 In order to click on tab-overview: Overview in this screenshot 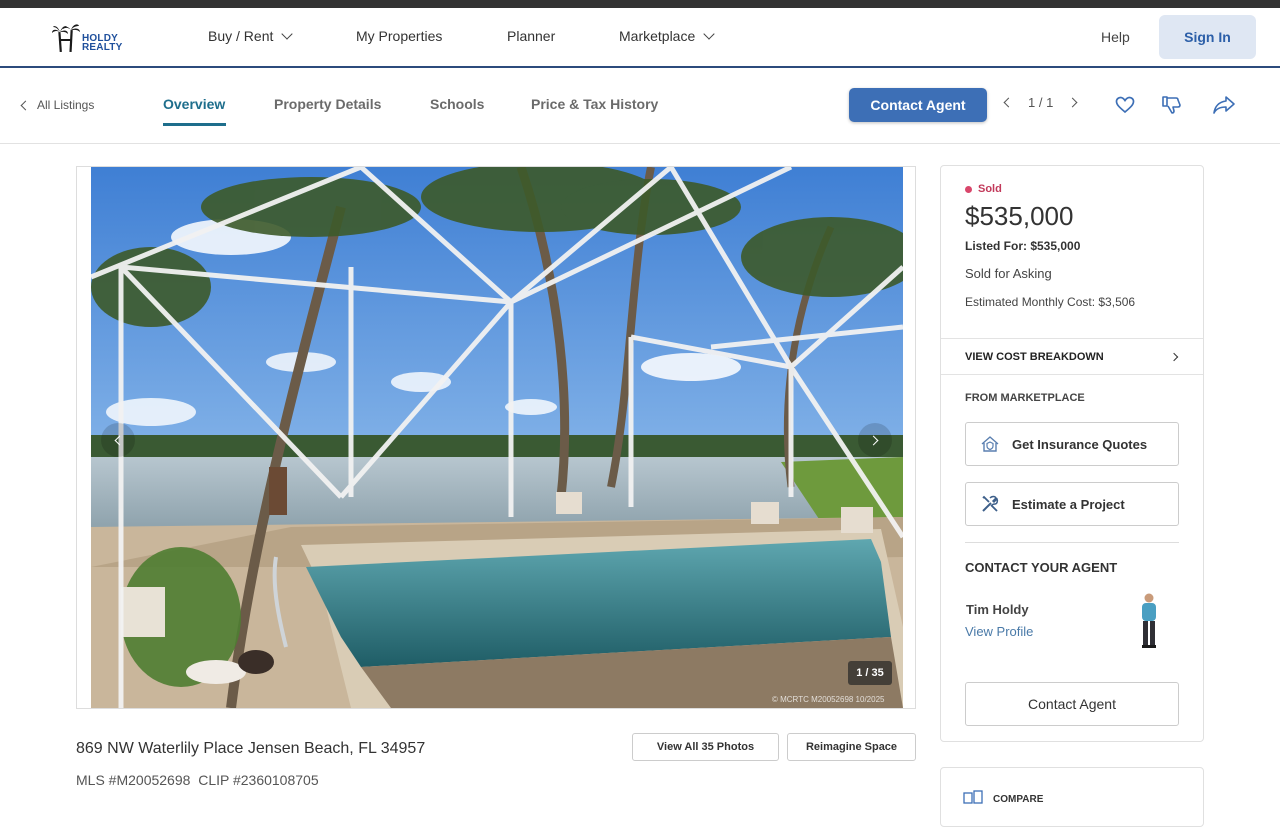, I will do `click(194, 104)`.